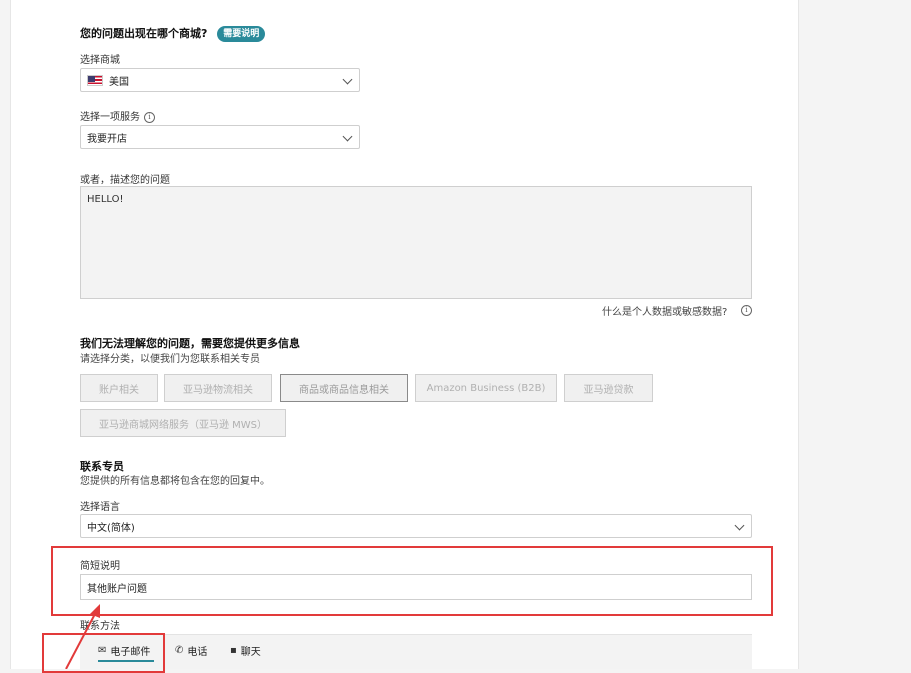 The width and height of the screenshot is (911, 673). I want to click on category-account: 账户相关, so click(119, 388).